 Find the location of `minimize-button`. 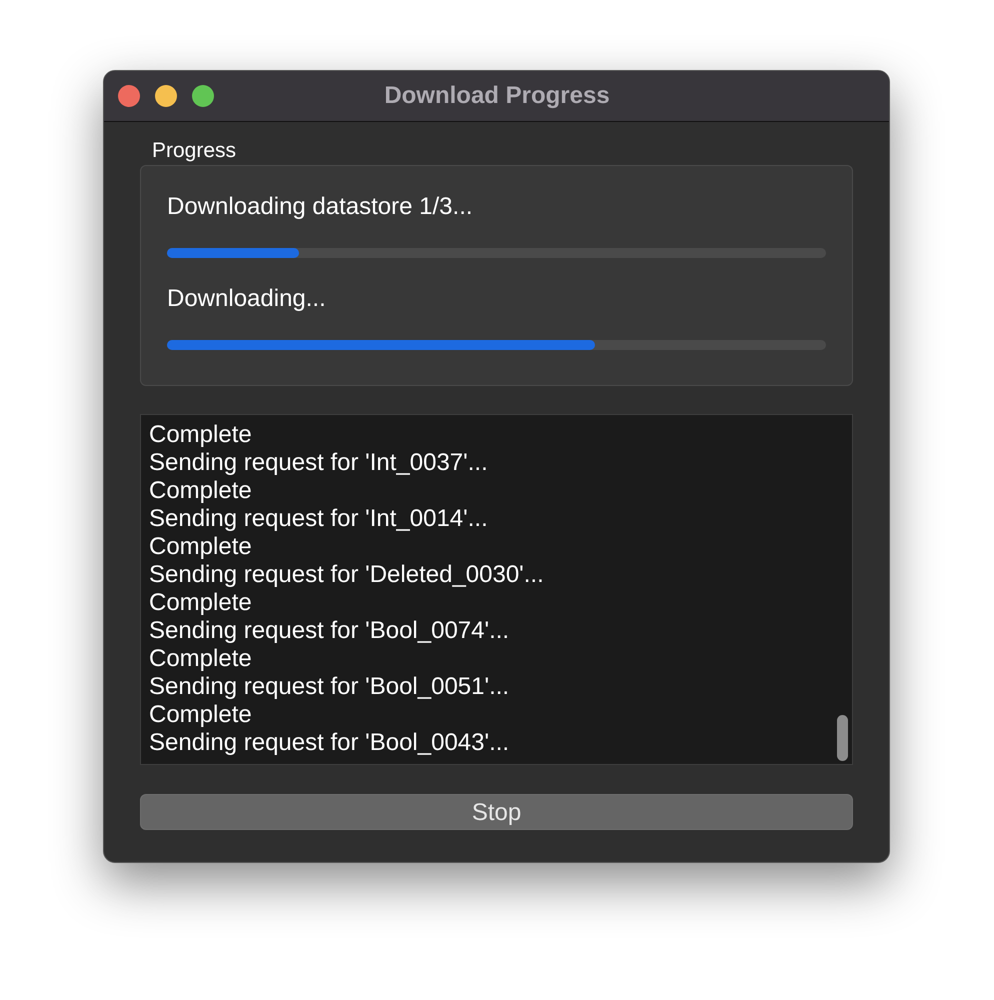

minimize-button is located at coordinates (166, 96).